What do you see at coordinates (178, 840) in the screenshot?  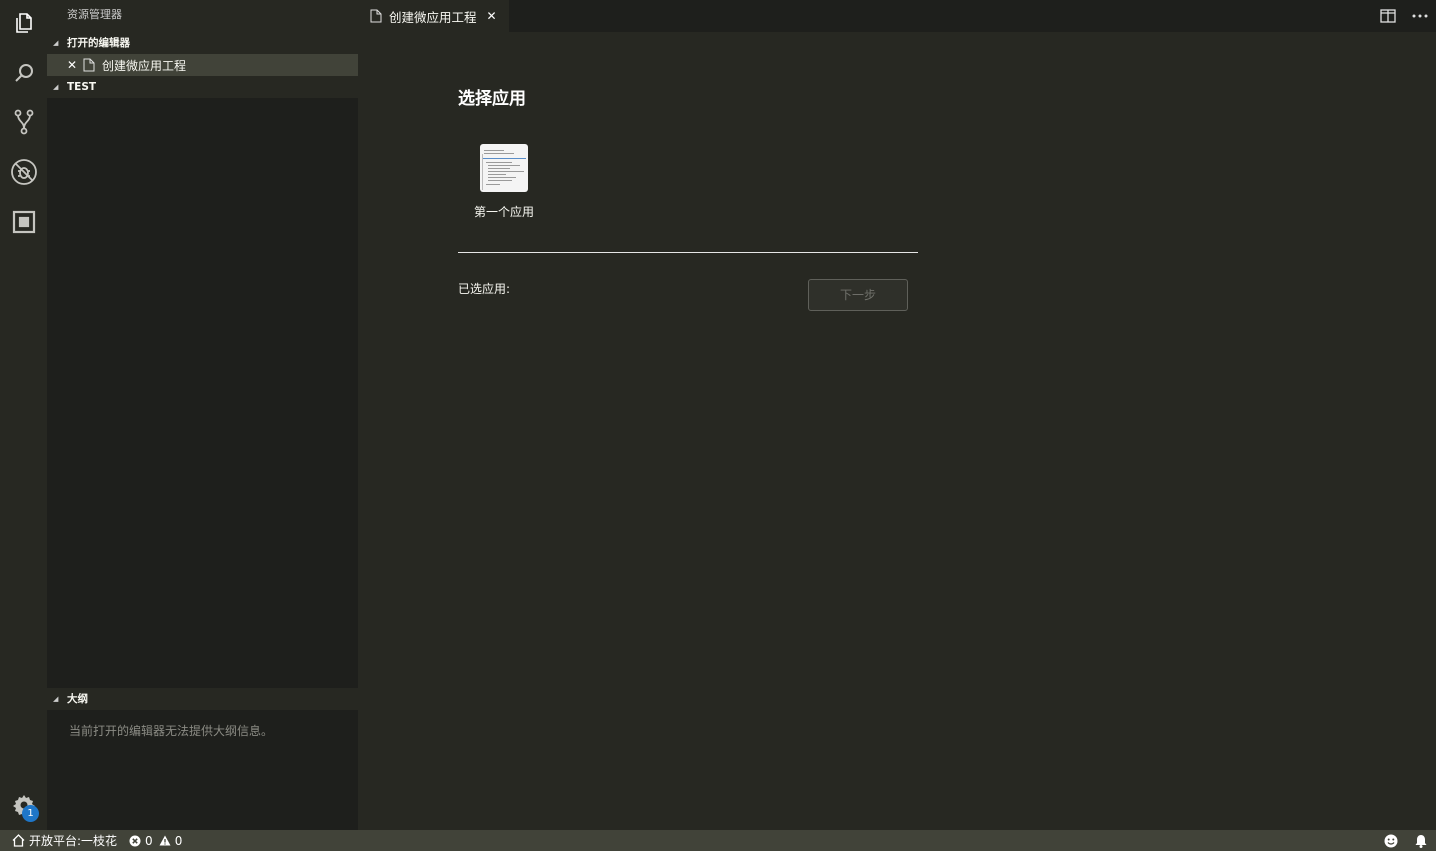 I see `warning-count: 0` at bounding box center [178, 840].